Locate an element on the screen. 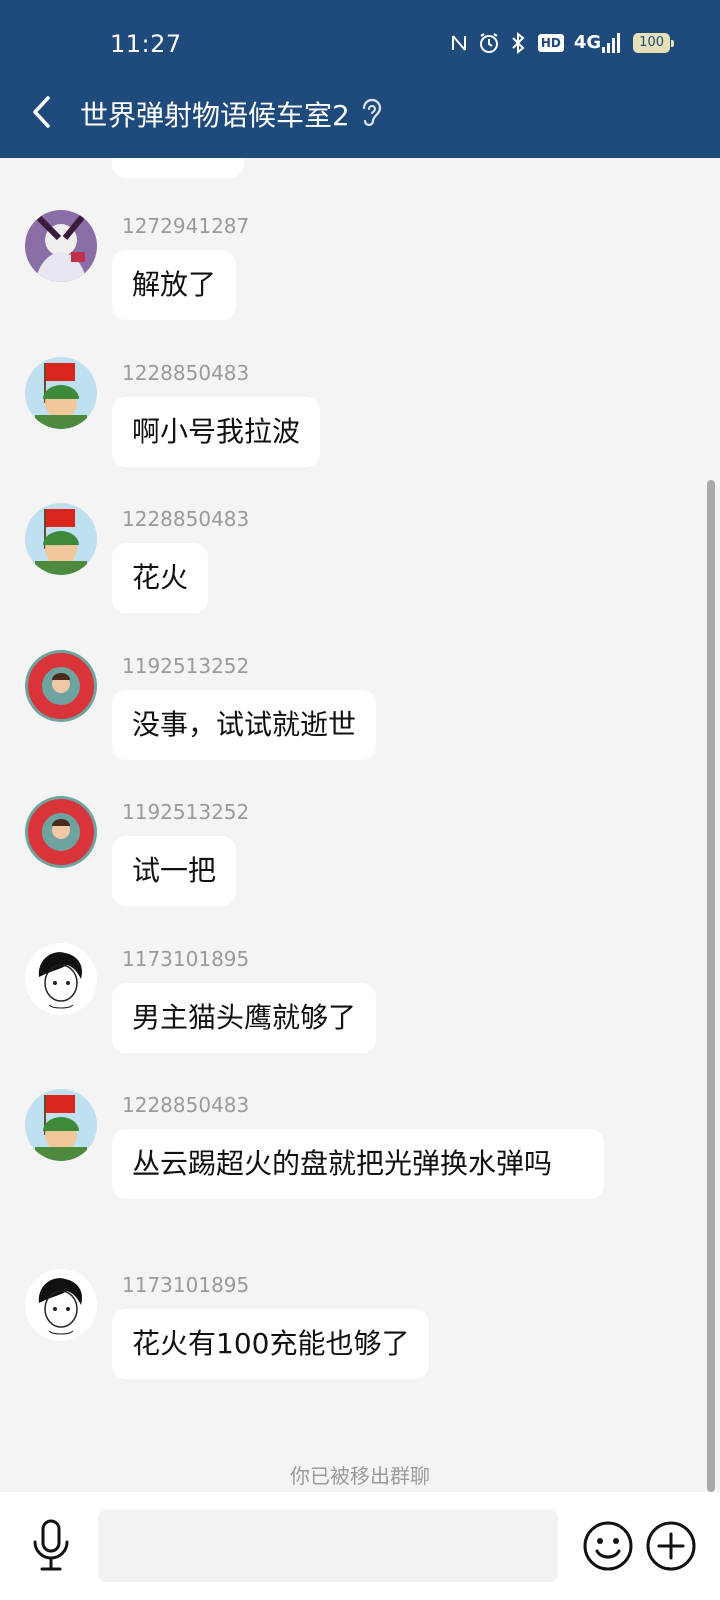 The width and height of the screenshot is (720, 1600). message-bubble: 没事，试试就逝世 is located at coordinates (244, 725).